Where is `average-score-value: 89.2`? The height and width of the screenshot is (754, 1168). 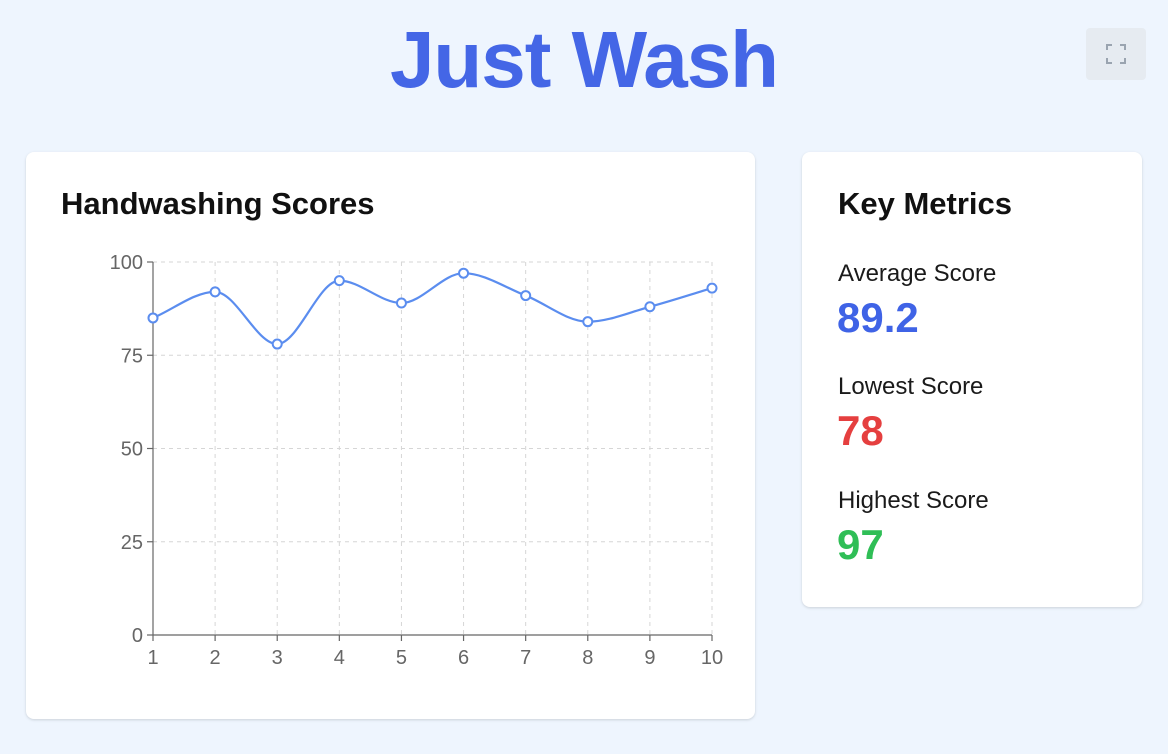
average-score-value: 89.2 is located at coordinates (878, 317).